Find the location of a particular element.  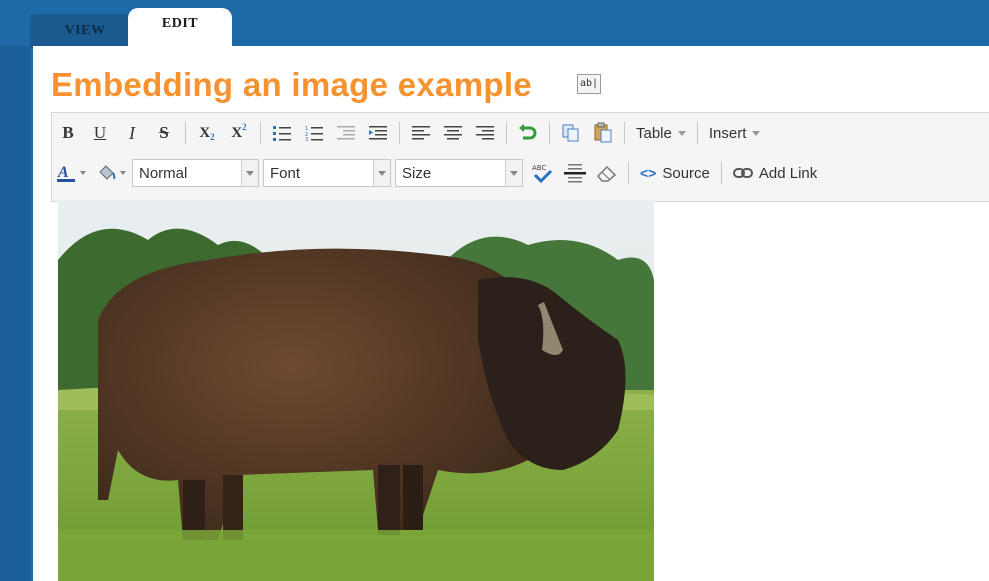

toolbar-row-2: A Normal Font Size ABC <> Source Add Link is located at coordinates (437, 173).